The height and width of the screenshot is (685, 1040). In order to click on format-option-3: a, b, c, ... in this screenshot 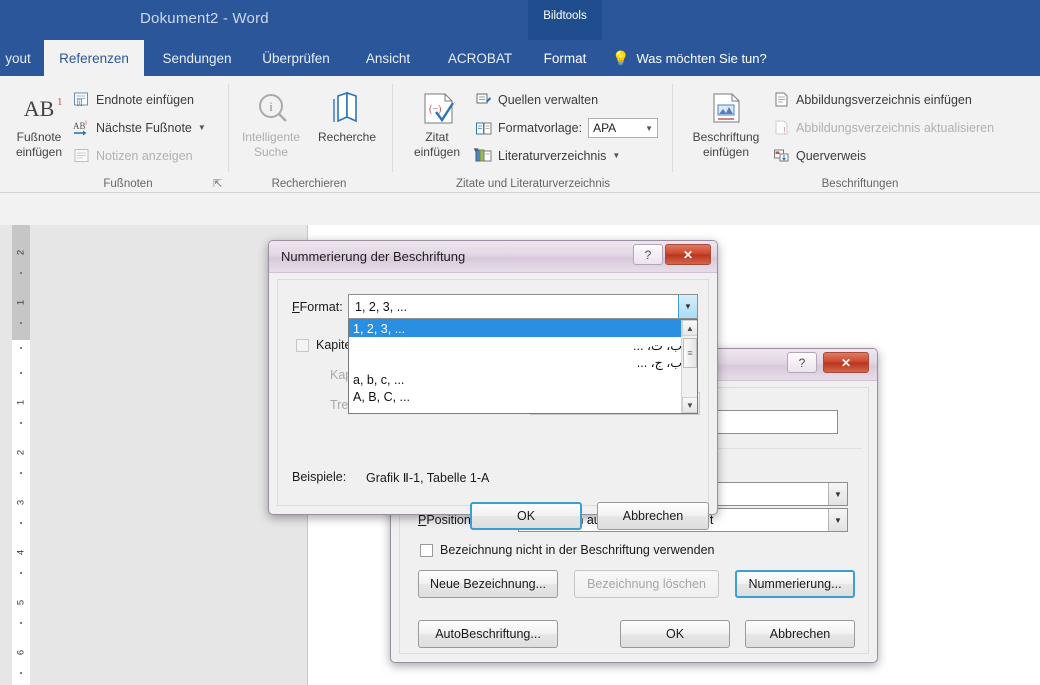, I will do `click(523, 379)`.